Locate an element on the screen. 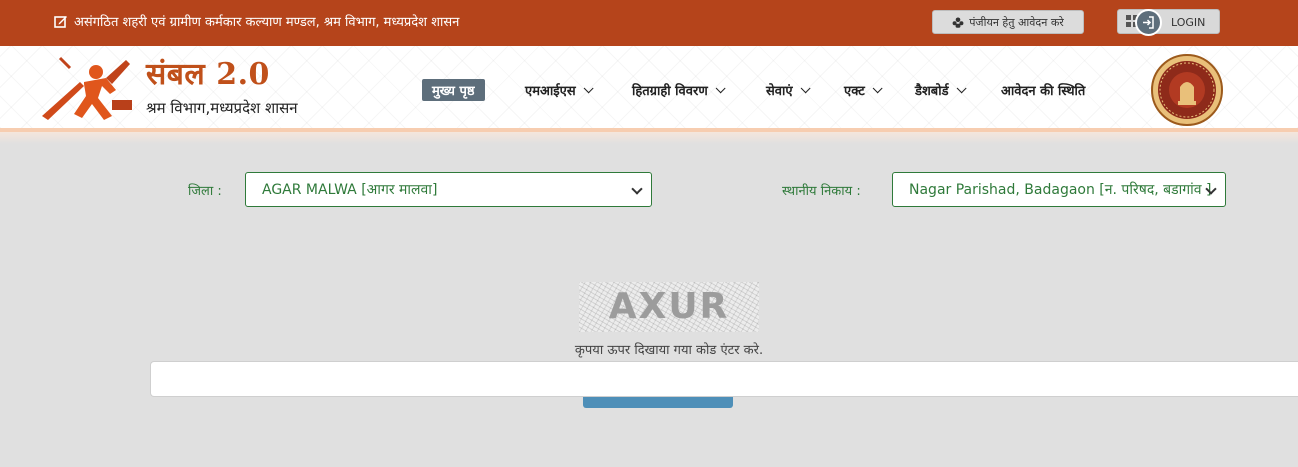 Image resolution: width=1298 pixels, height=467 pixels. users-icon is located at coordinates (958, 22).